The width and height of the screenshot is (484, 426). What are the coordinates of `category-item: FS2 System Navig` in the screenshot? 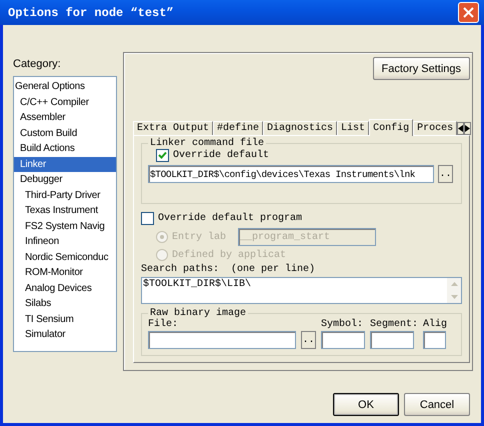 It's located at (65, 226).